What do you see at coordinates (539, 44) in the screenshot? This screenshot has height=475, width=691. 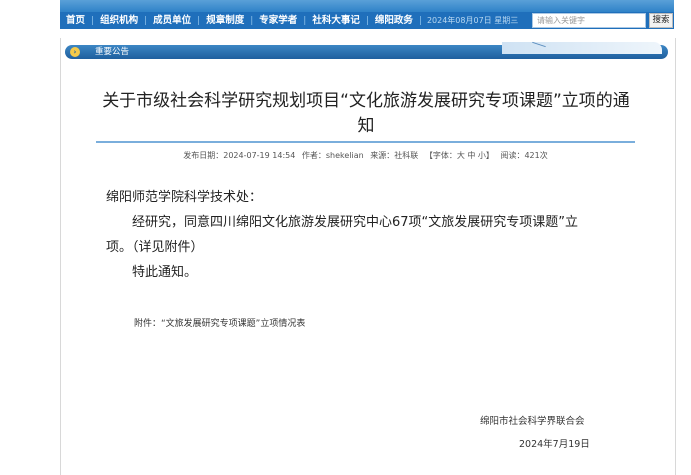 I see `decoration-line` at bounding box center [539, 44].